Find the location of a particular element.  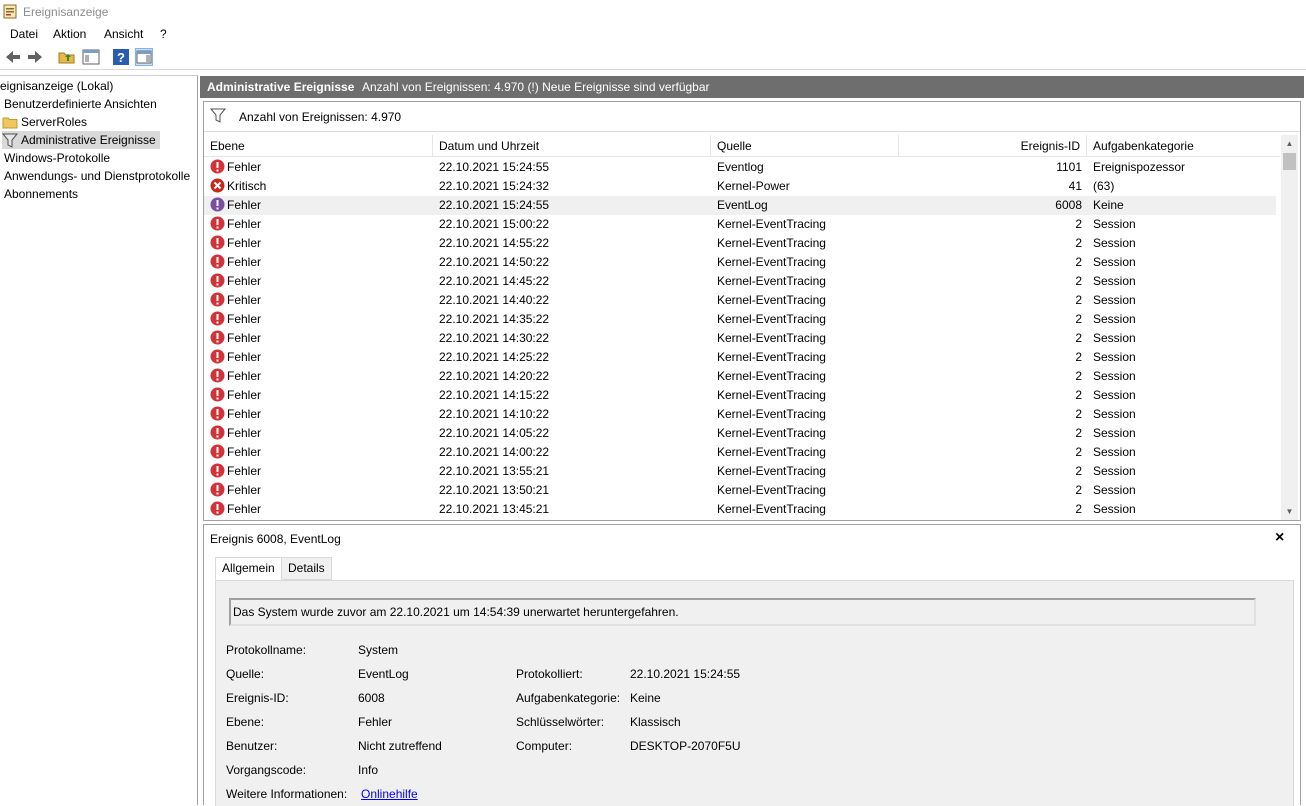

tree-node-server-roles: ServerRoles is located at coordinates (44, 122).